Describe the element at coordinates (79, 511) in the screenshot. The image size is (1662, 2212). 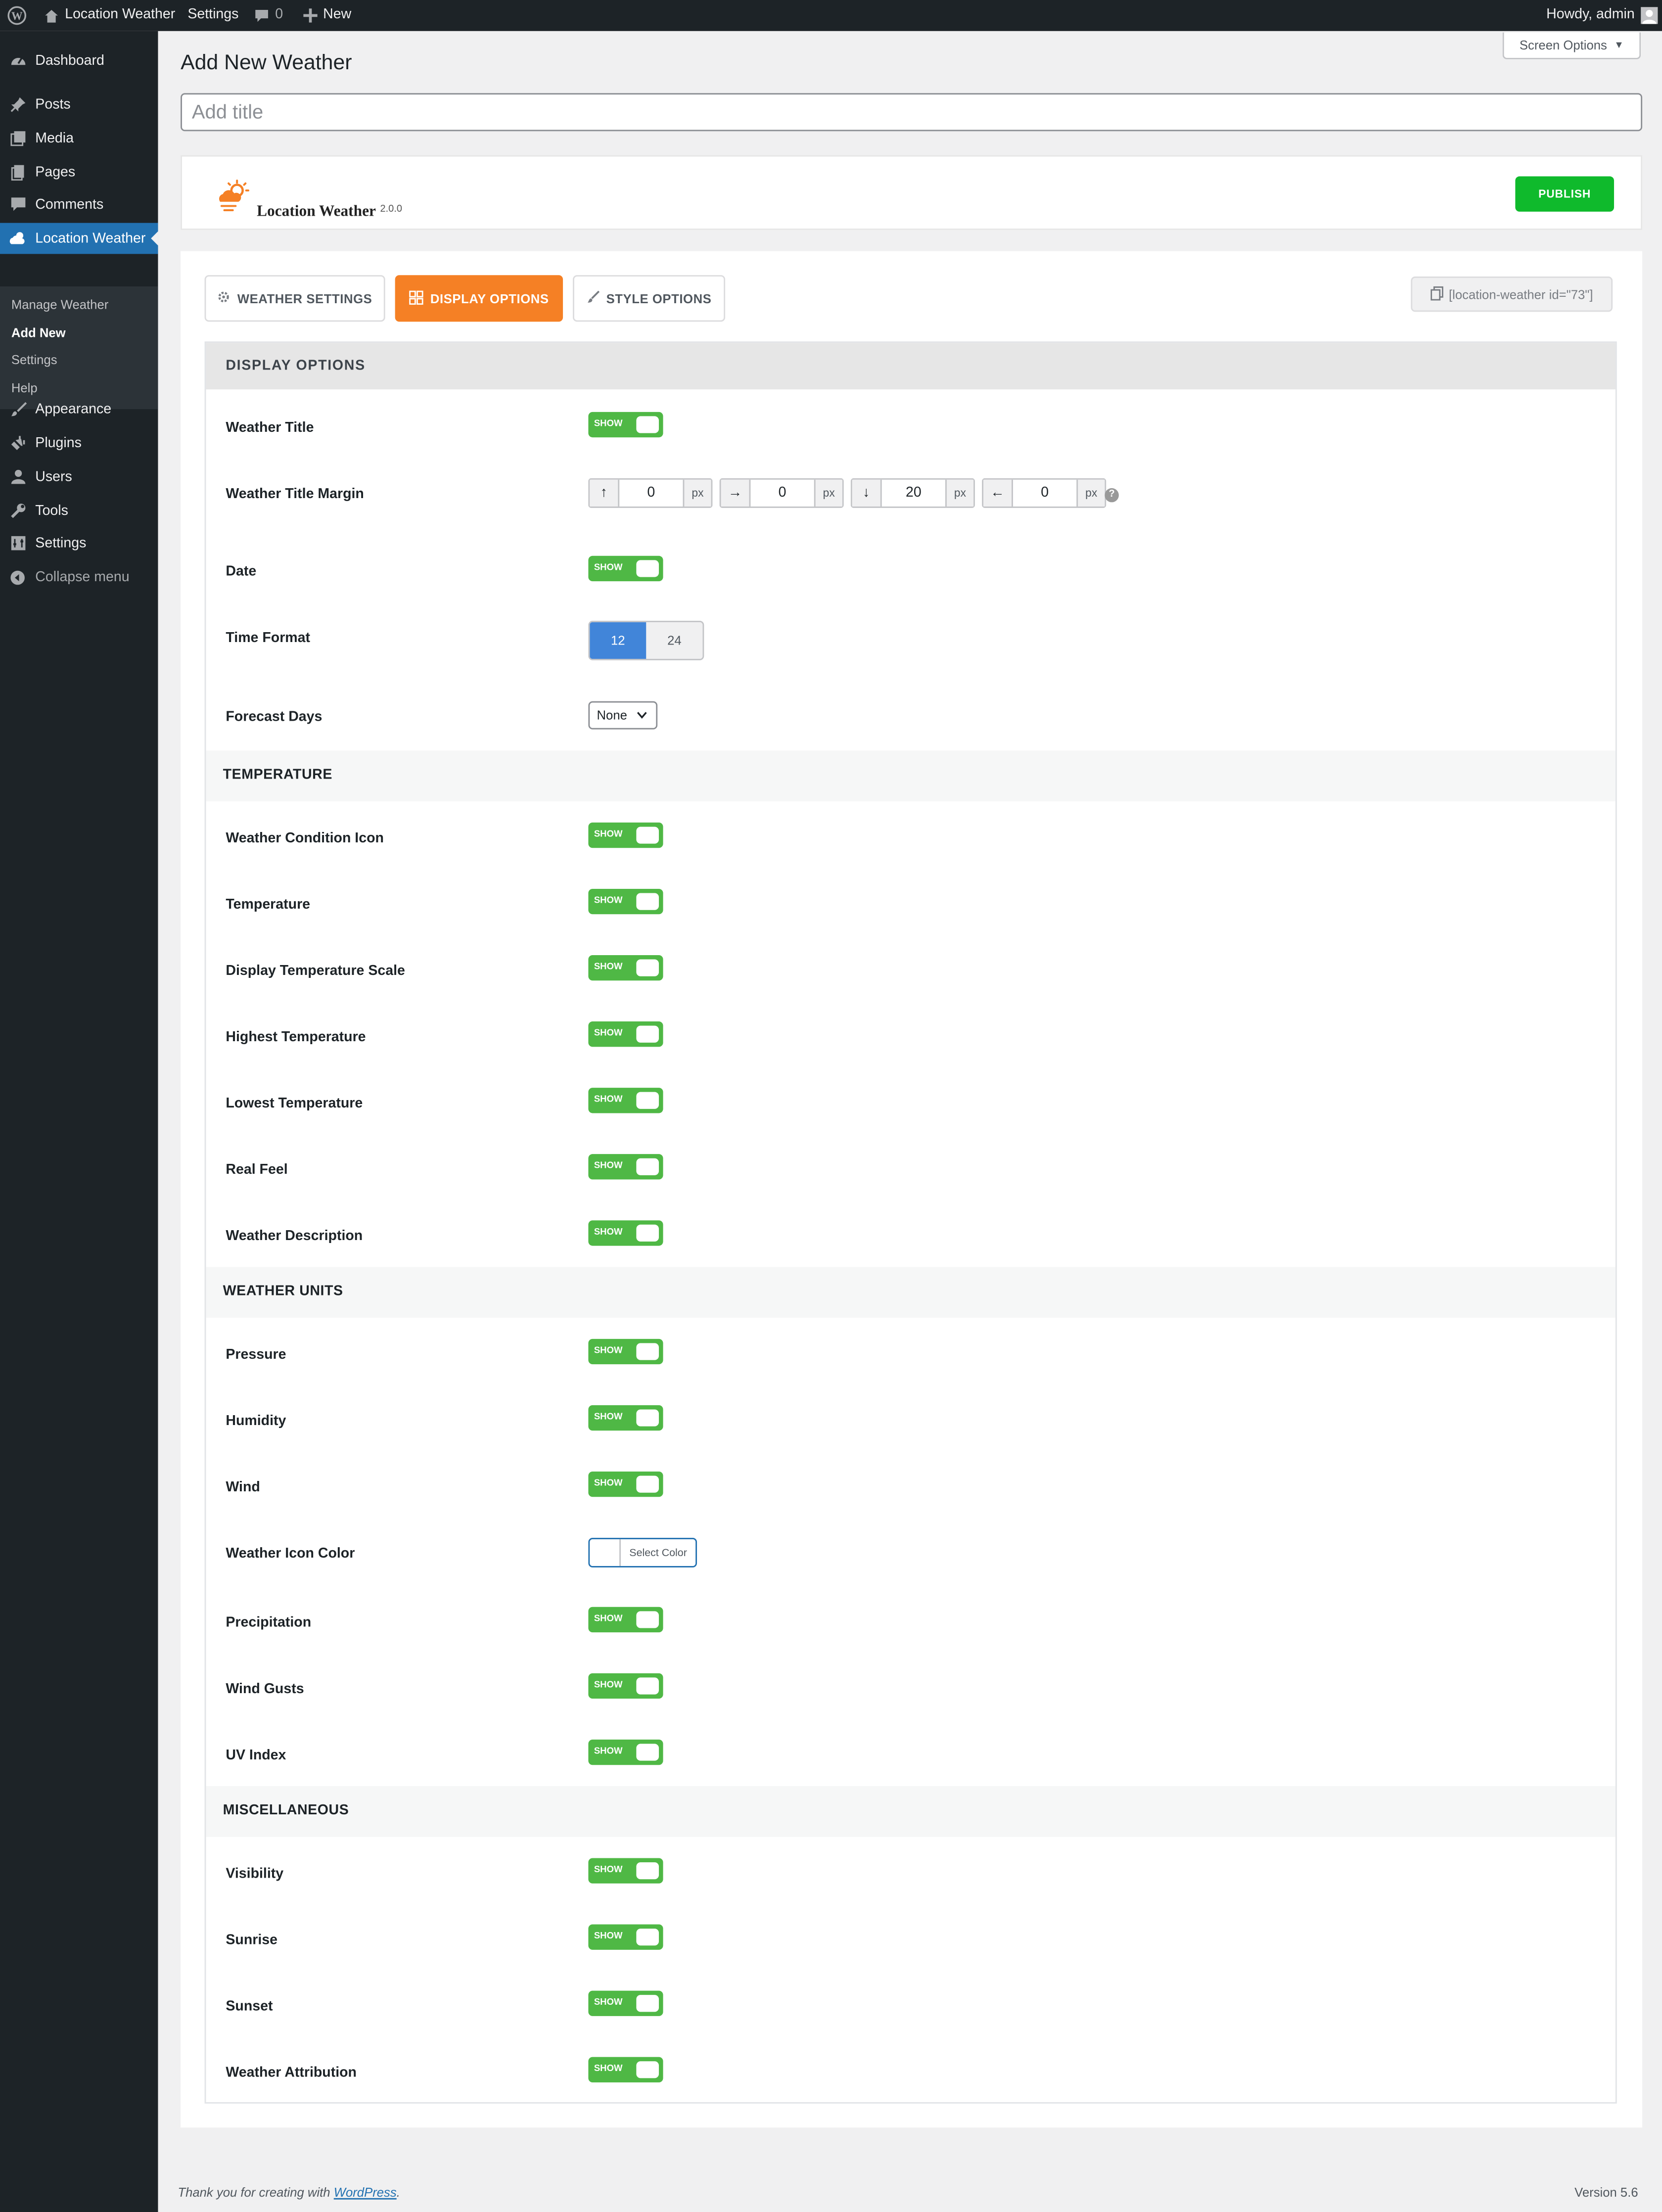
I see `menu-tools: Tools` at that location.